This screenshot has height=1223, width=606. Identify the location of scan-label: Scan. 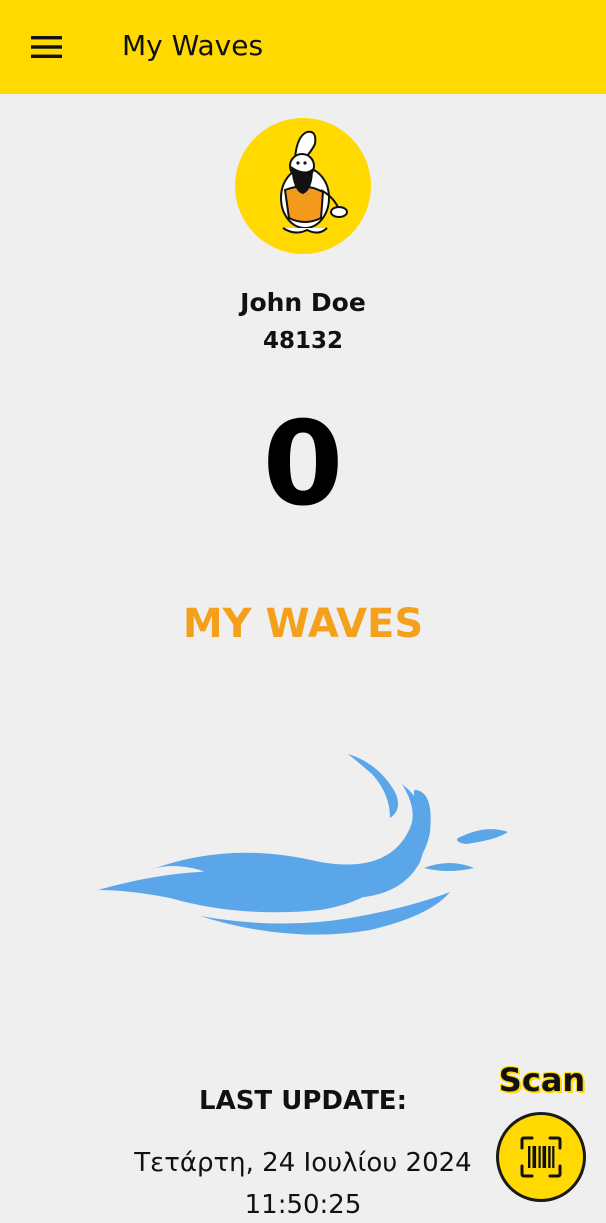
(542, 1080).